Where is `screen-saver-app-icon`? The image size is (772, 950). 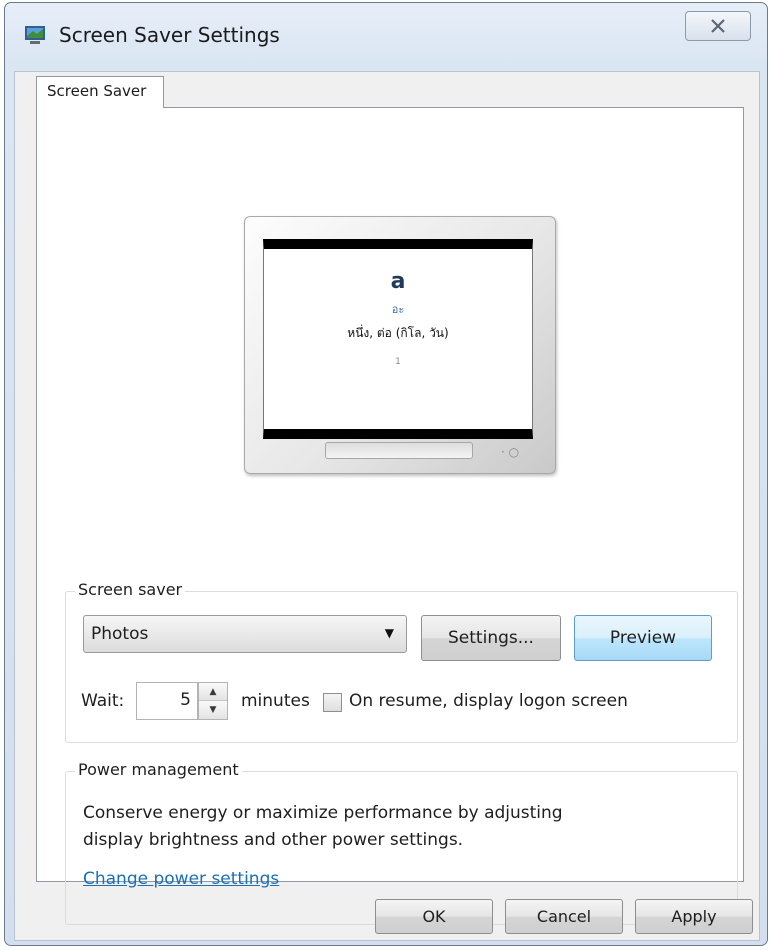
screen-saver-app-icon is located at coordinates (35, 35).